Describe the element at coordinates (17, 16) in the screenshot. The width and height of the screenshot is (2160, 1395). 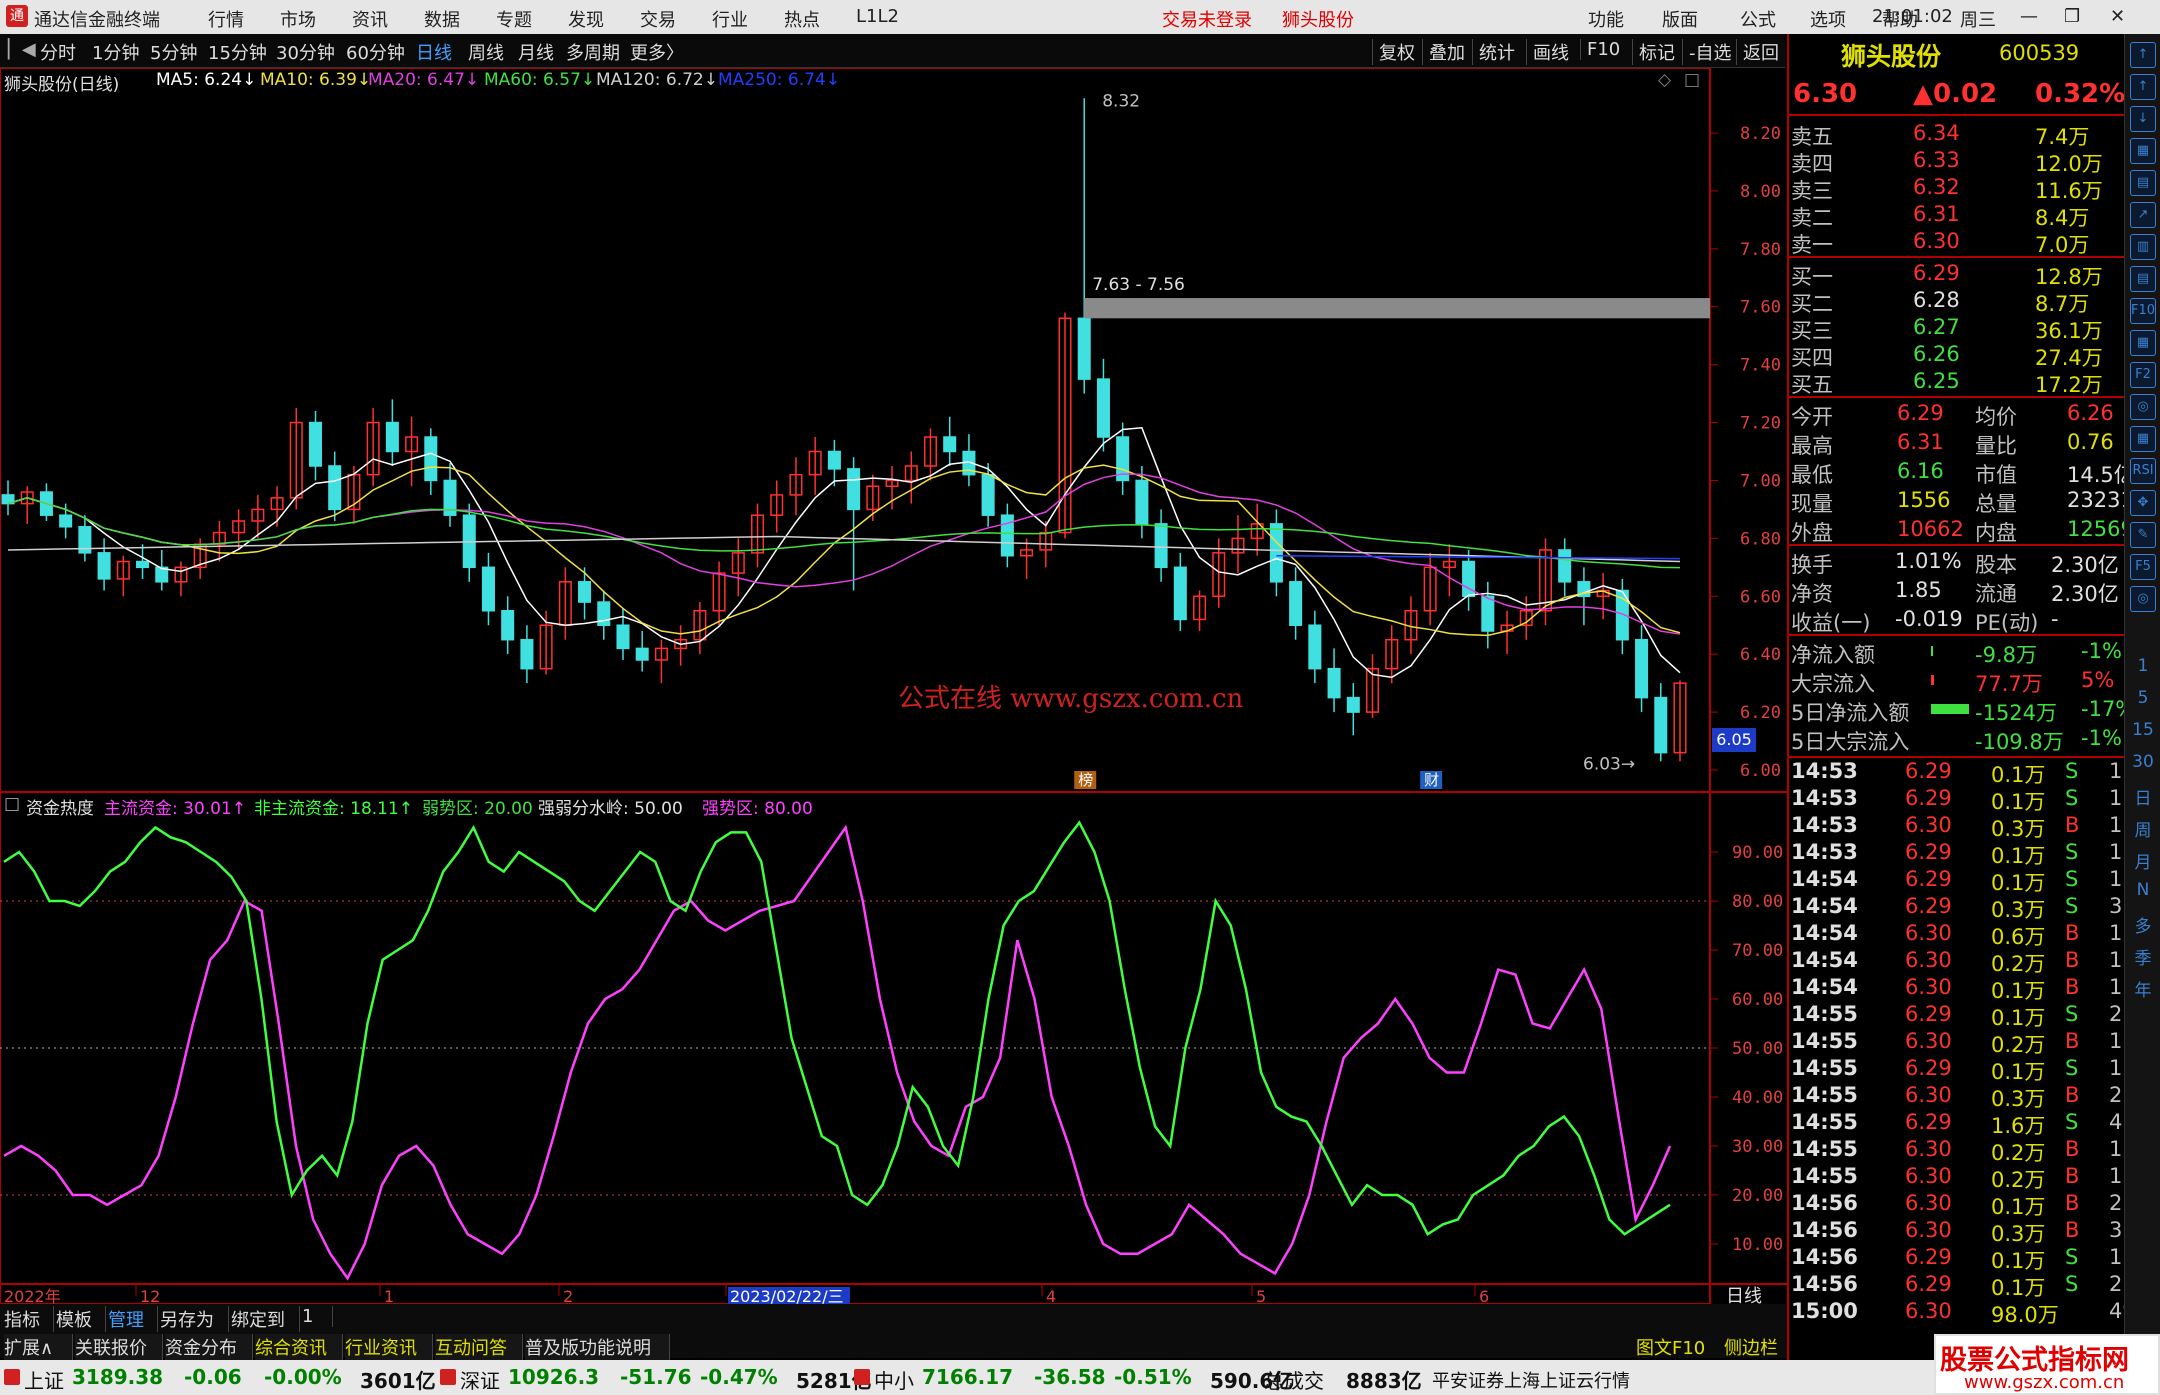
I see `app-logo-icon: 通` at that location.